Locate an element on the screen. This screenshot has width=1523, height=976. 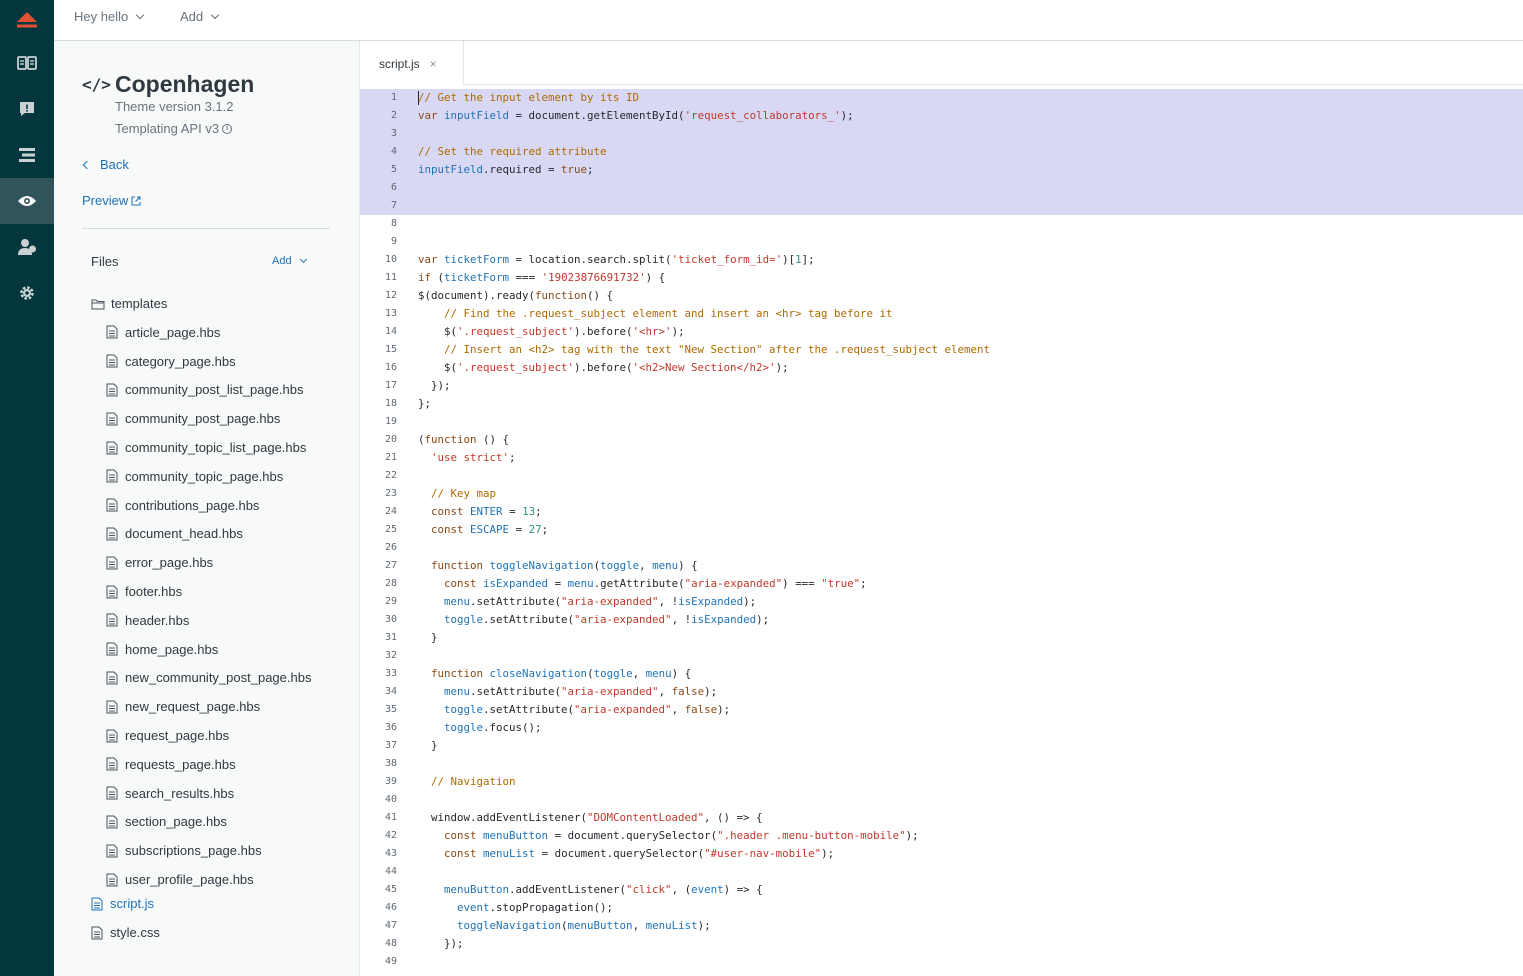
code-line: 7 is located at coordinates (941, 206).